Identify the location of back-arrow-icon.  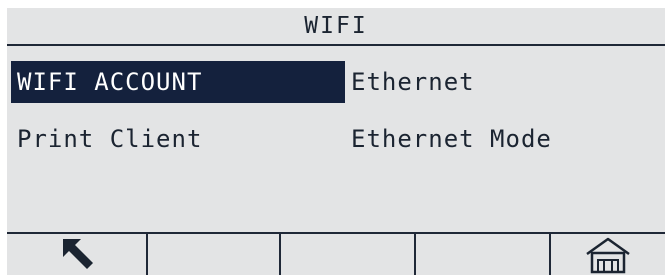
(77, 253).